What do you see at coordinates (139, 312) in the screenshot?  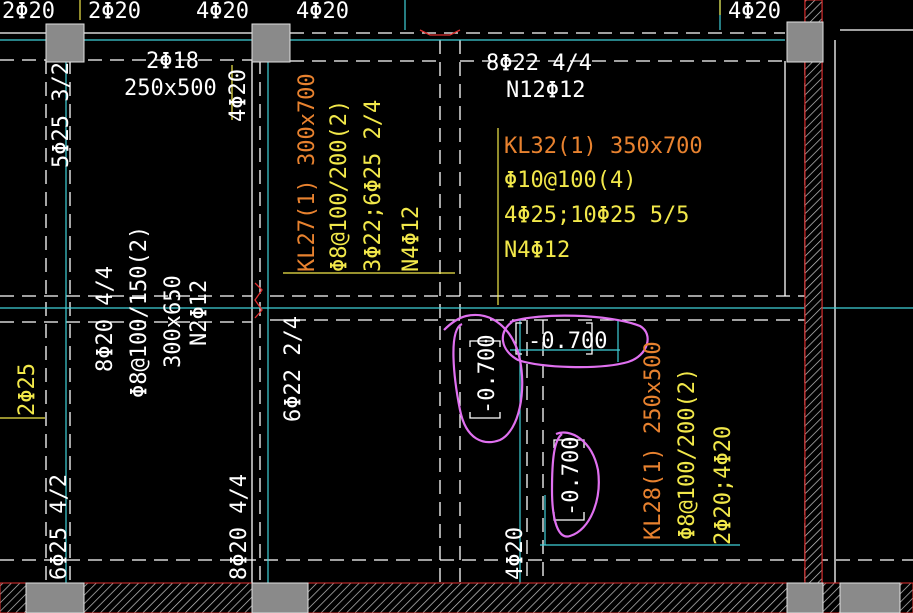 I see `beam-vertical-line2: Φ8@100/150(2)` at bounding box center [139, 312].